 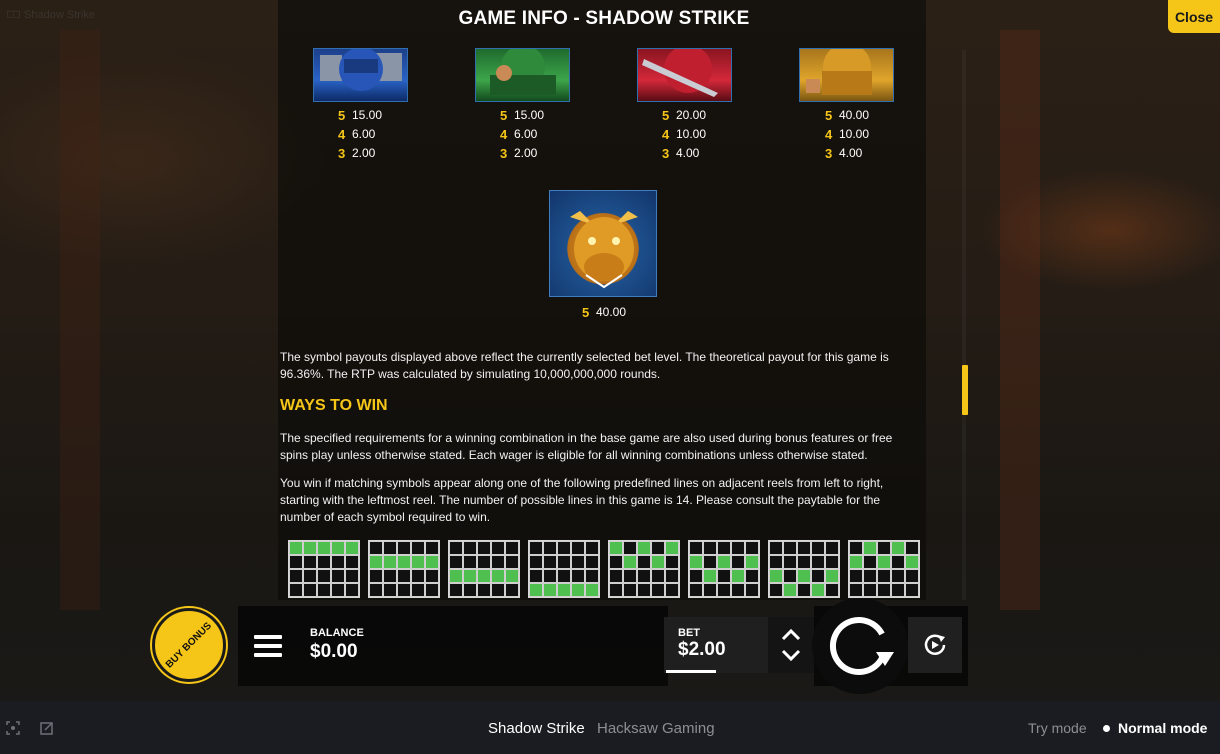 I want to click on paytable-green-ninja: 5 15.00 4 6.00 3 2.00, so click(x=522, y=134).